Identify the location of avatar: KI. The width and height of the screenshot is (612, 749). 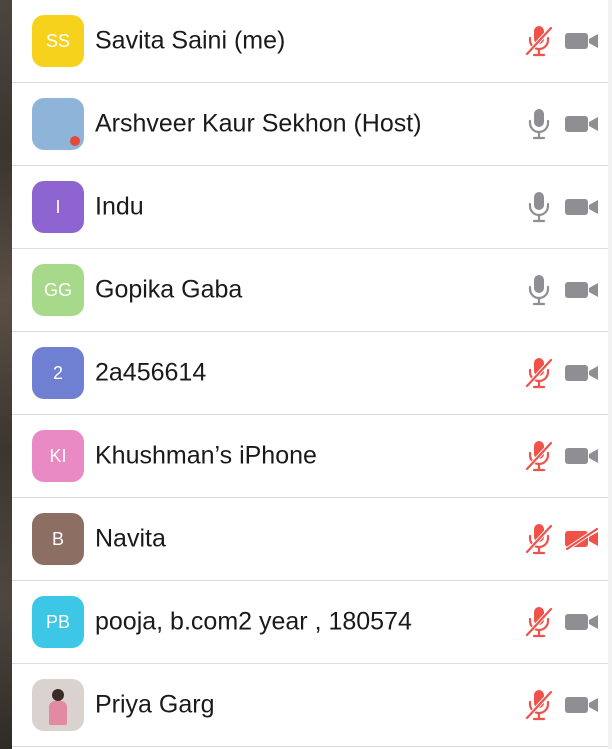
(58, 456).